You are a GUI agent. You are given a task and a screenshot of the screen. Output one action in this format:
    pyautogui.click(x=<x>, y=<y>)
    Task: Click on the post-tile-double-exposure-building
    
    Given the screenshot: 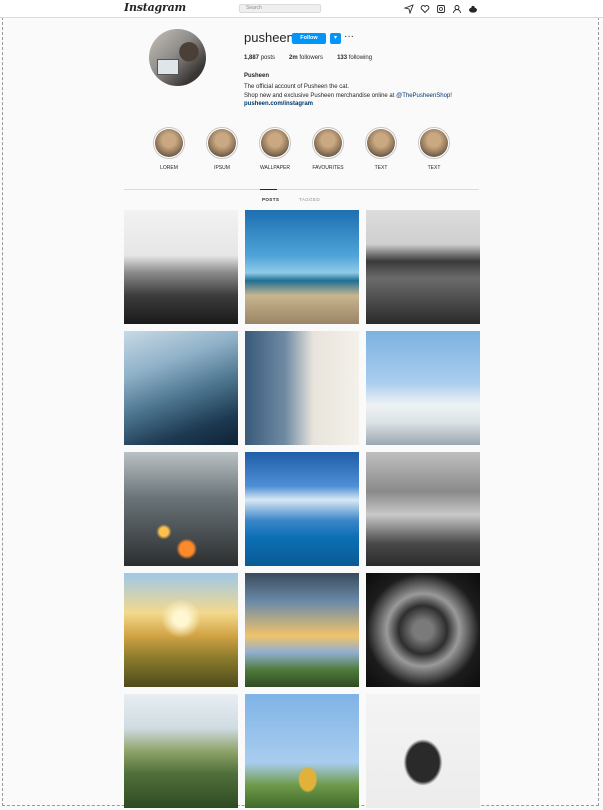 What is the action you would take?
    pyautogui.click(x=302, y=388)
    